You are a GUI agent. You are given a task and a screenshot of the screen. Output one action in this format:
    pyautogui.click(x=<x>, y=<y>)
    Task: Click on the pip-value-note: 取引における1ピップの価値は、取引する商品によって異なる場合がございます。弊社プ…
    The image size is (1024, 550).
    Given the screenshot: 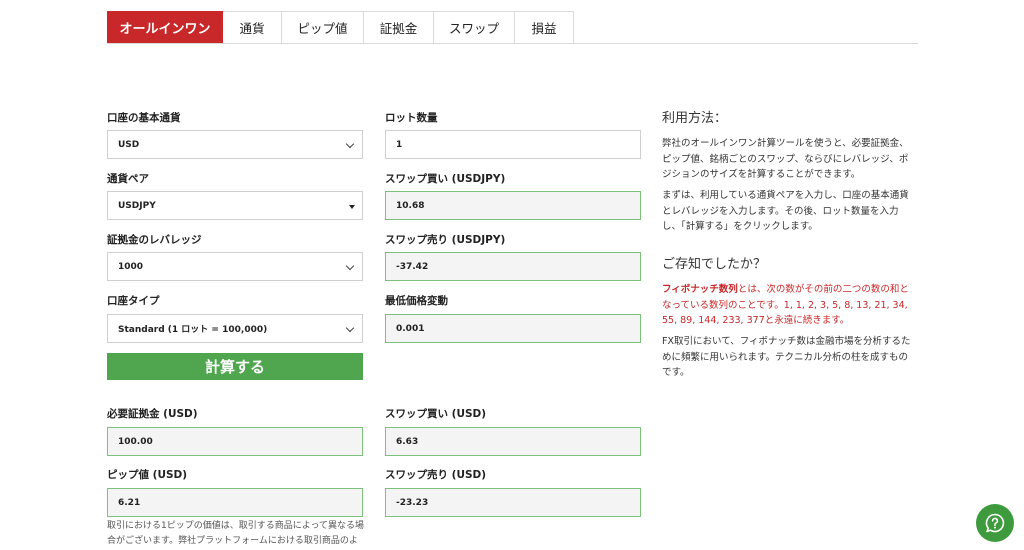 What is the action you would take?
    pyautogui.click(x=236, y=533)
    